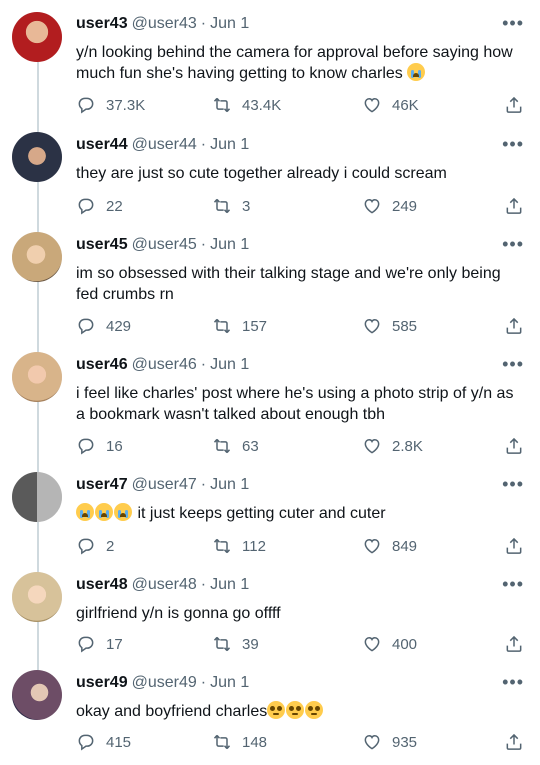 The height and width of the screenshot is (765, 540). What do you see at coordinates (239, 742) in the screenshot?
I see `retweet-button: 148` at bounding box center [239, 742].